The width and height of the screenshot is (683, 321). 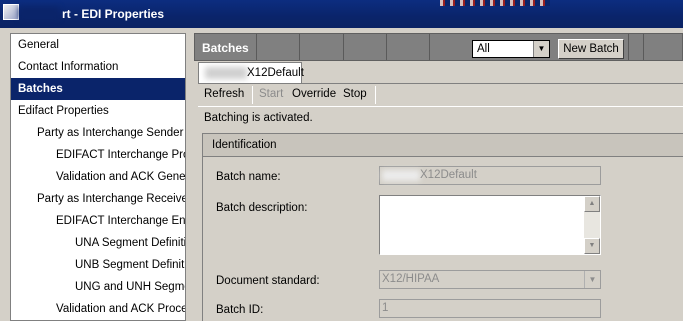 What do you see at coordinates (490, 308) in the screenshot?
I see `batch-id-field: 1` at bounding box center [490, 308].